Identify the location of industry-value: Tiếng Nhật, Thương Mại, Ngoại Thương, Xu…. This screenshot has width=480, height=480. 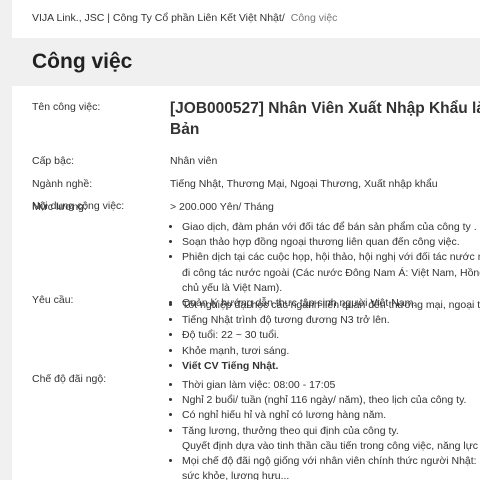
(304, 184).